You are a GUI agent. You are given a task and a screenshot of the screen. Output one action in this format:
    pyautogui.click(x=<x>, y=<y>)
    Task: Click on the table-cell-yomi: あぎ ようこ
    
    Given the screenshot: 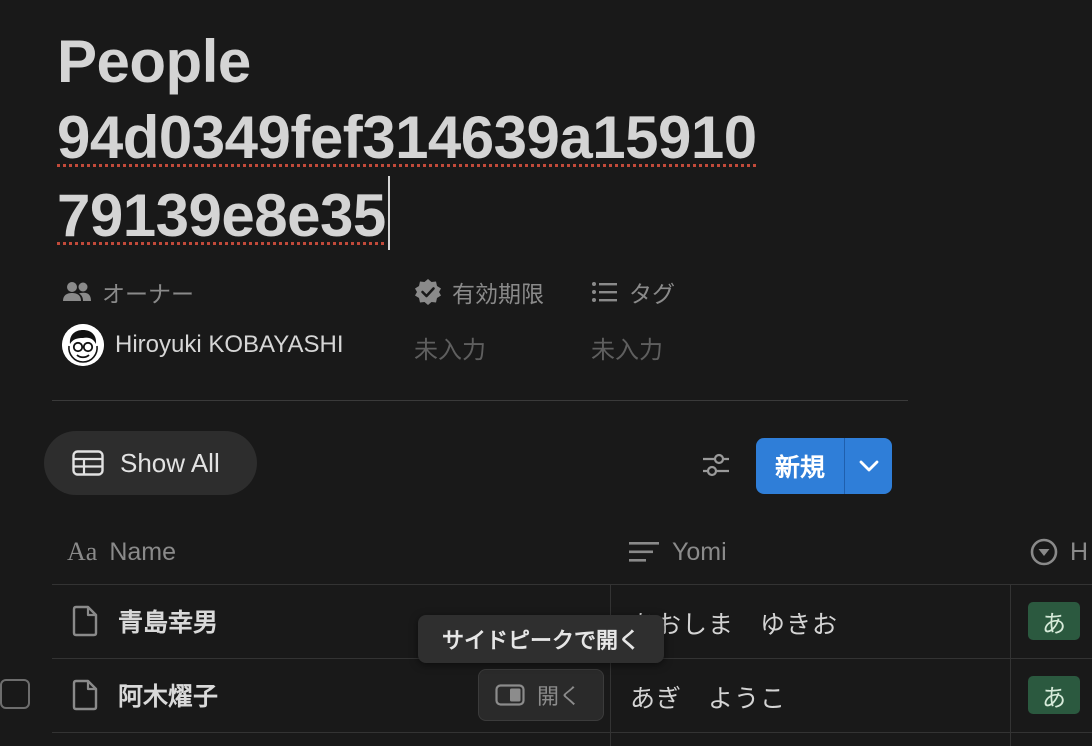 What is the action you would take?
    pyautogui.click(x=708, y=697)
    